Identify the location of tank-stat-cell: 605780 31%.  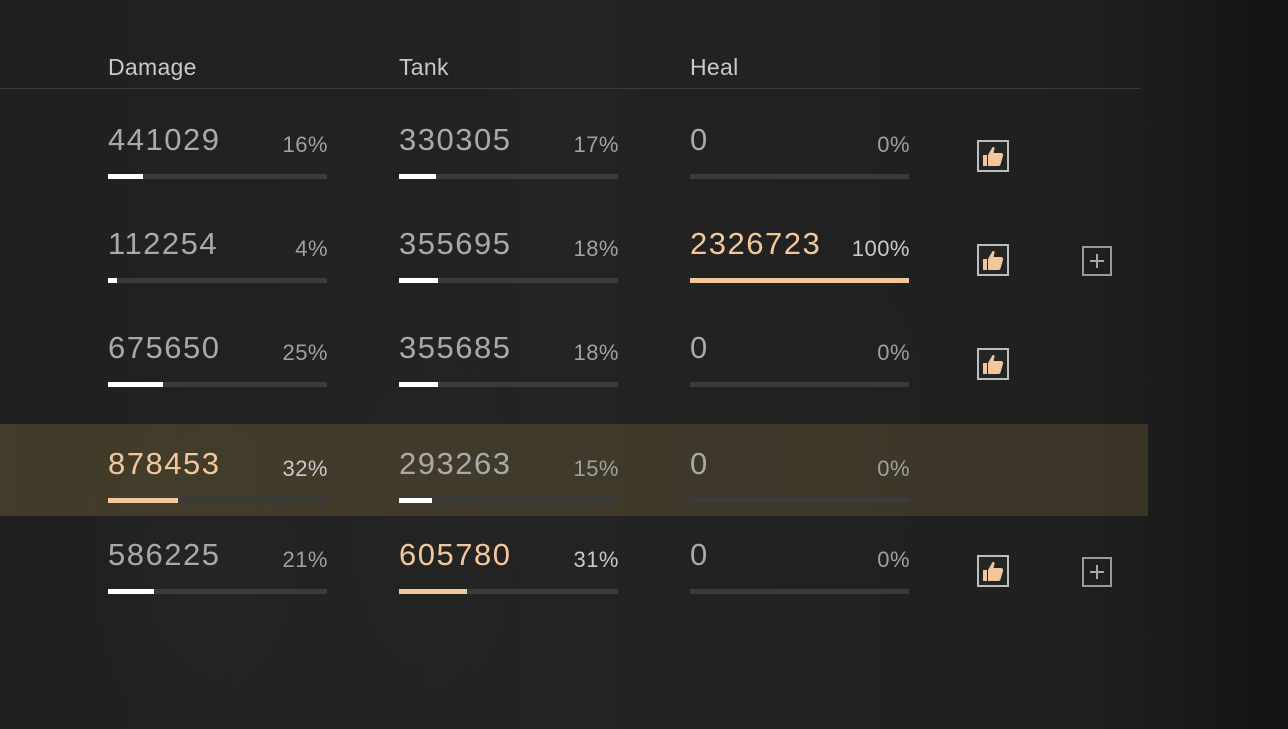
(509, 561).